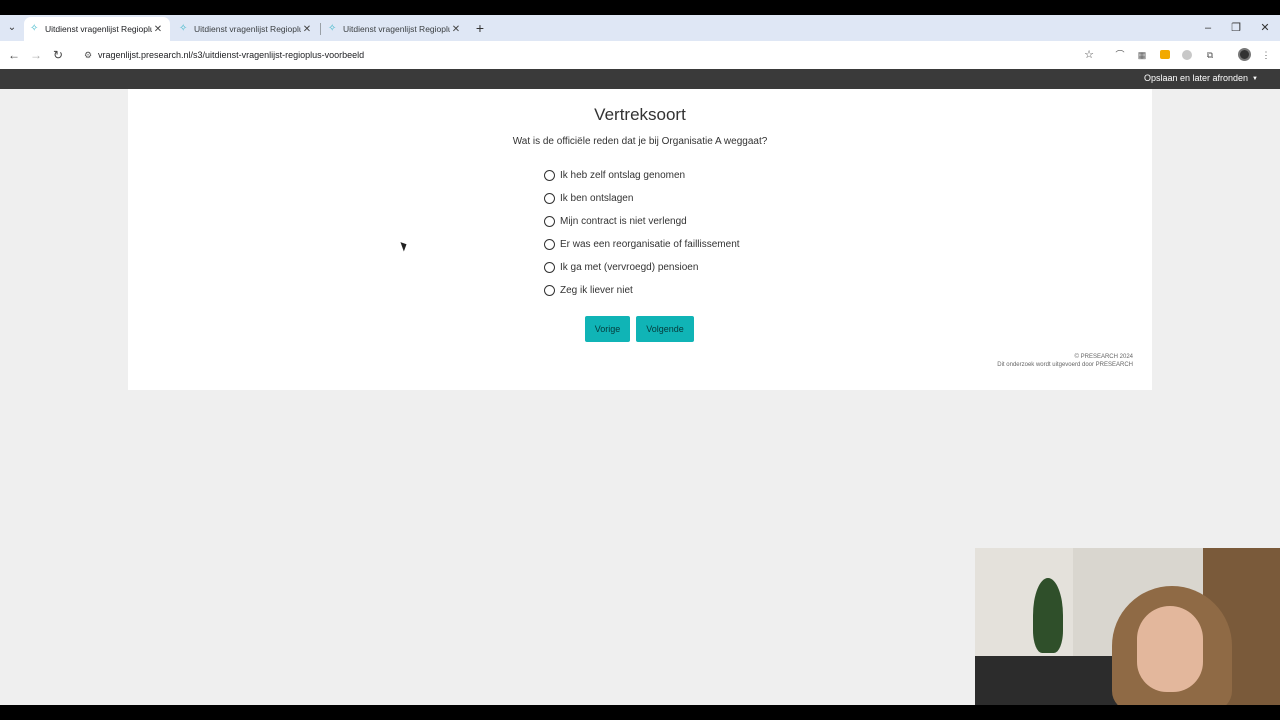  I want to click on restore-icon: ❐, so click(1236, 28).